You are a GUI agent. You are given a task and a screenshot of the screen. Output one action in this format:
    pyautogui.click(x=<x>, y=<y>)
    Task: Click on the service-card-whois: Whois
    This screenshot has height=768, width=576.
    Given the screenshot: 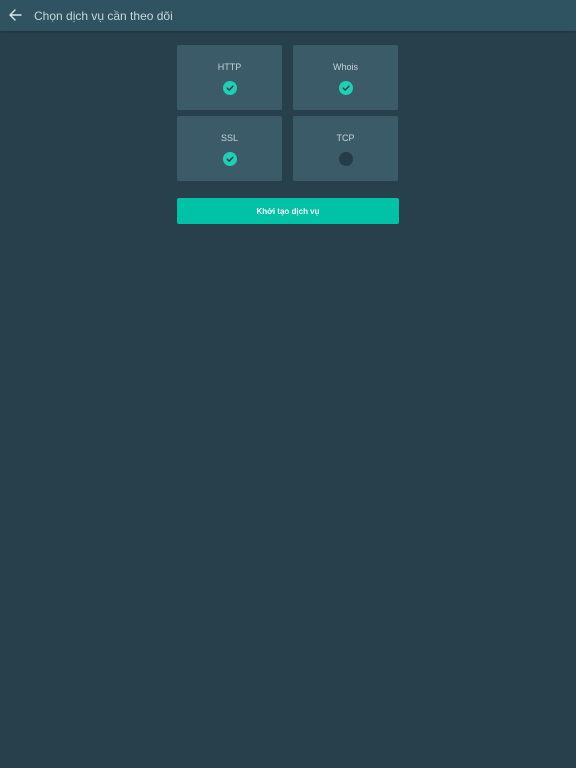 What is the action you would take?
    pyautogui.click(x=345, y=77)
    